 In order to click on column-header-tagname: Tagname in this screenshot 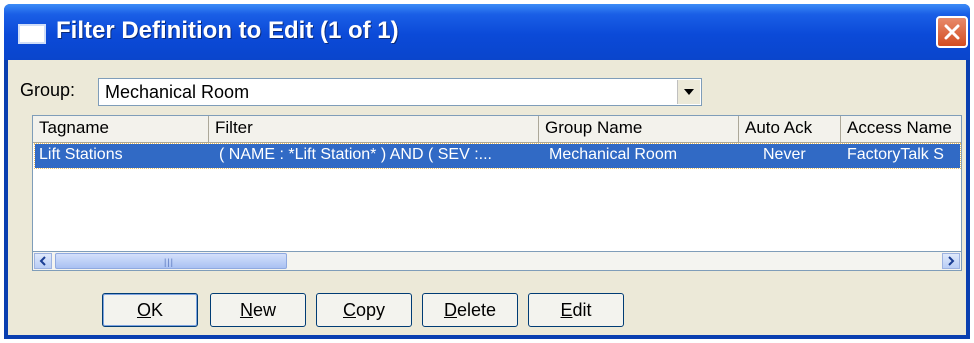, I will do `click(121, 129)`.